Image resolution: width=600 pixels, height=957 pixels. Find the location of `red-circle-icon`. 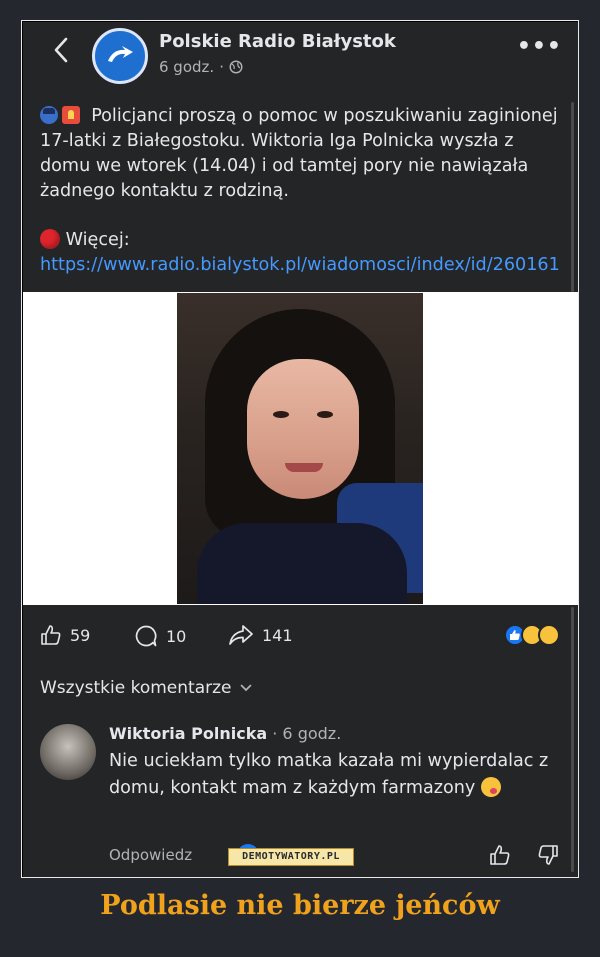

red-circle-icon is located at coordinates (50, 239).